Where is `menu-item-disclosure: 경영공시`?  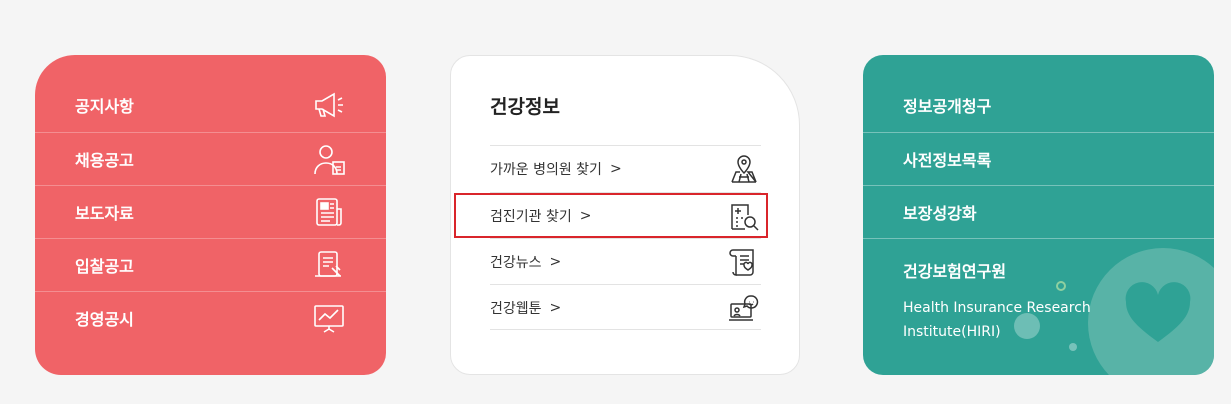
menu-item-disclosure: 경영공시 is located at coordinates (210, 317).